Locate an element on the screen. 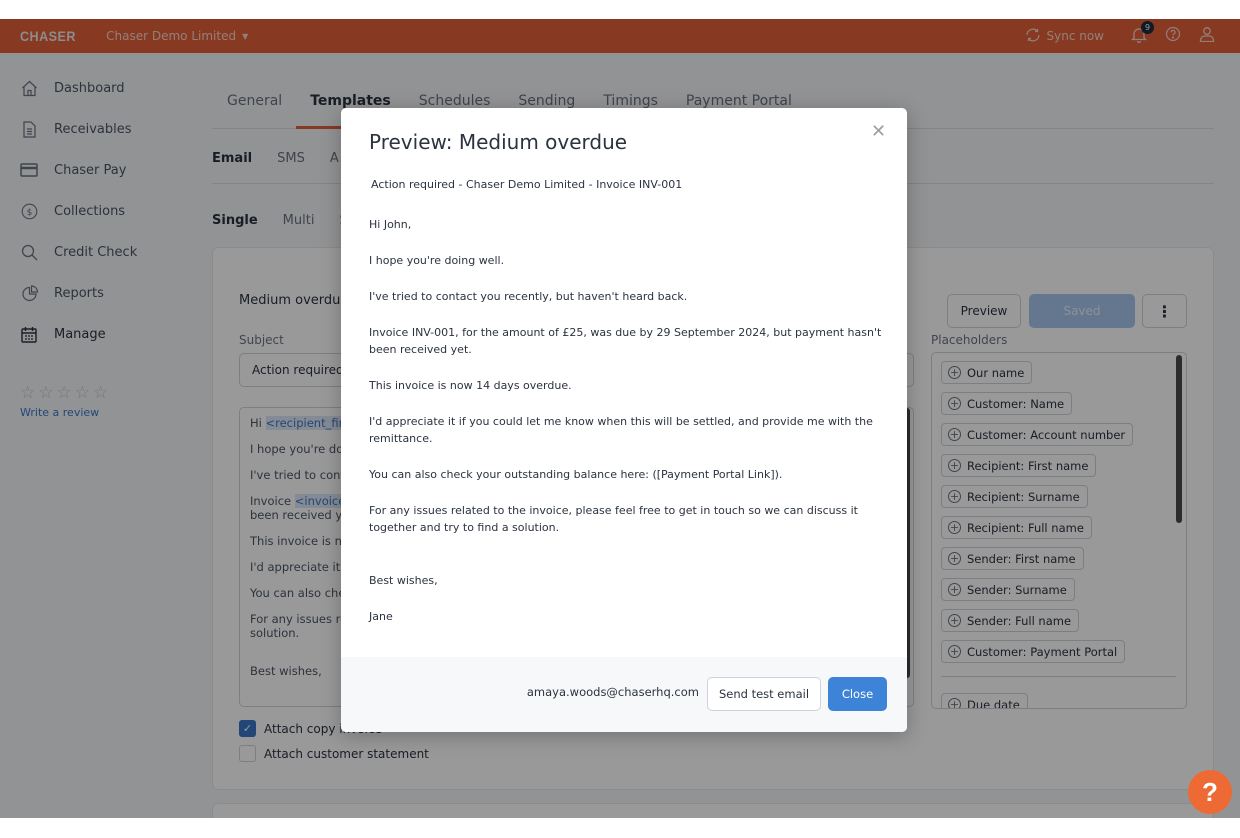  email-greeting: Hi John, is located at coordinates (390, 224).